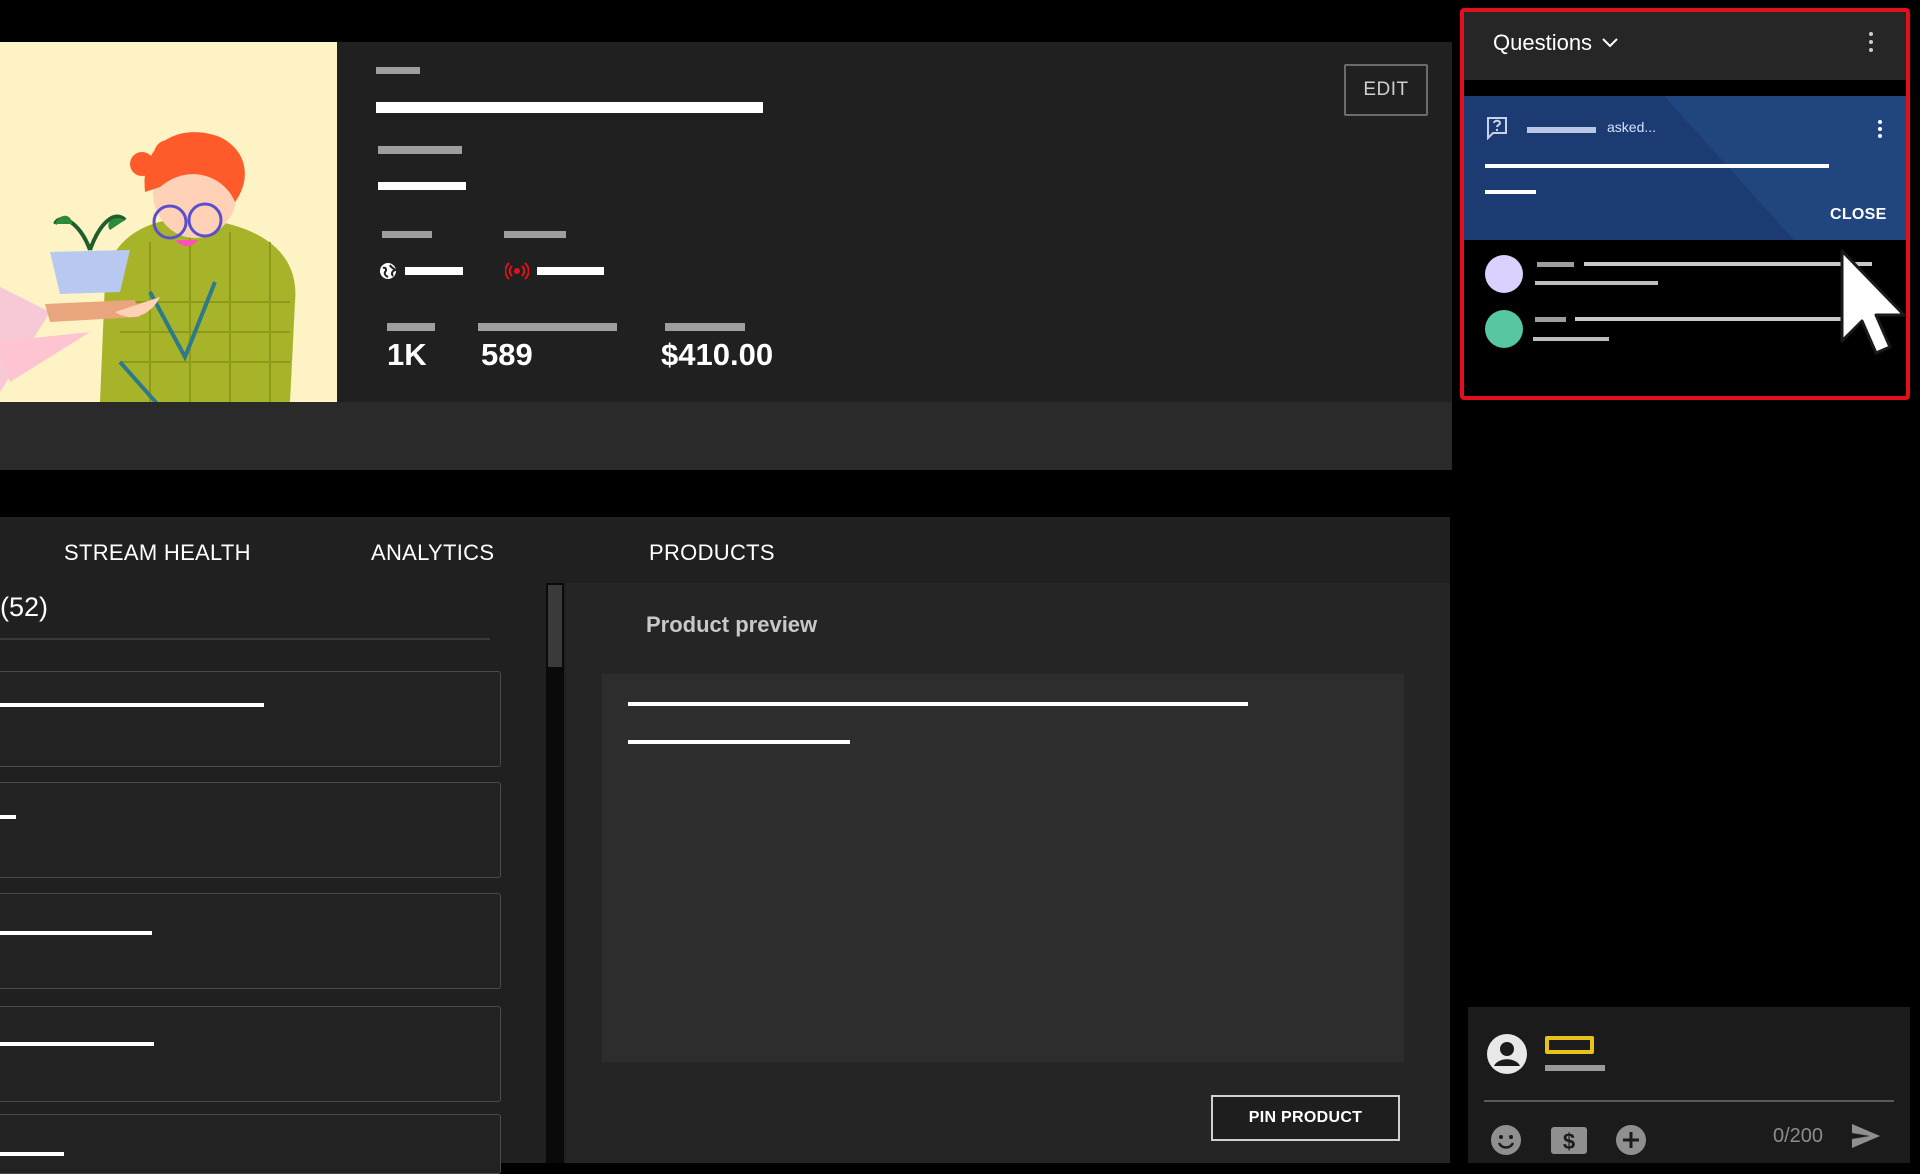 The image size is (1920, 1174). Describe the element at coordinates (732, 624) in the screenshot. I see `product-preview-title: Product preview` at that location.